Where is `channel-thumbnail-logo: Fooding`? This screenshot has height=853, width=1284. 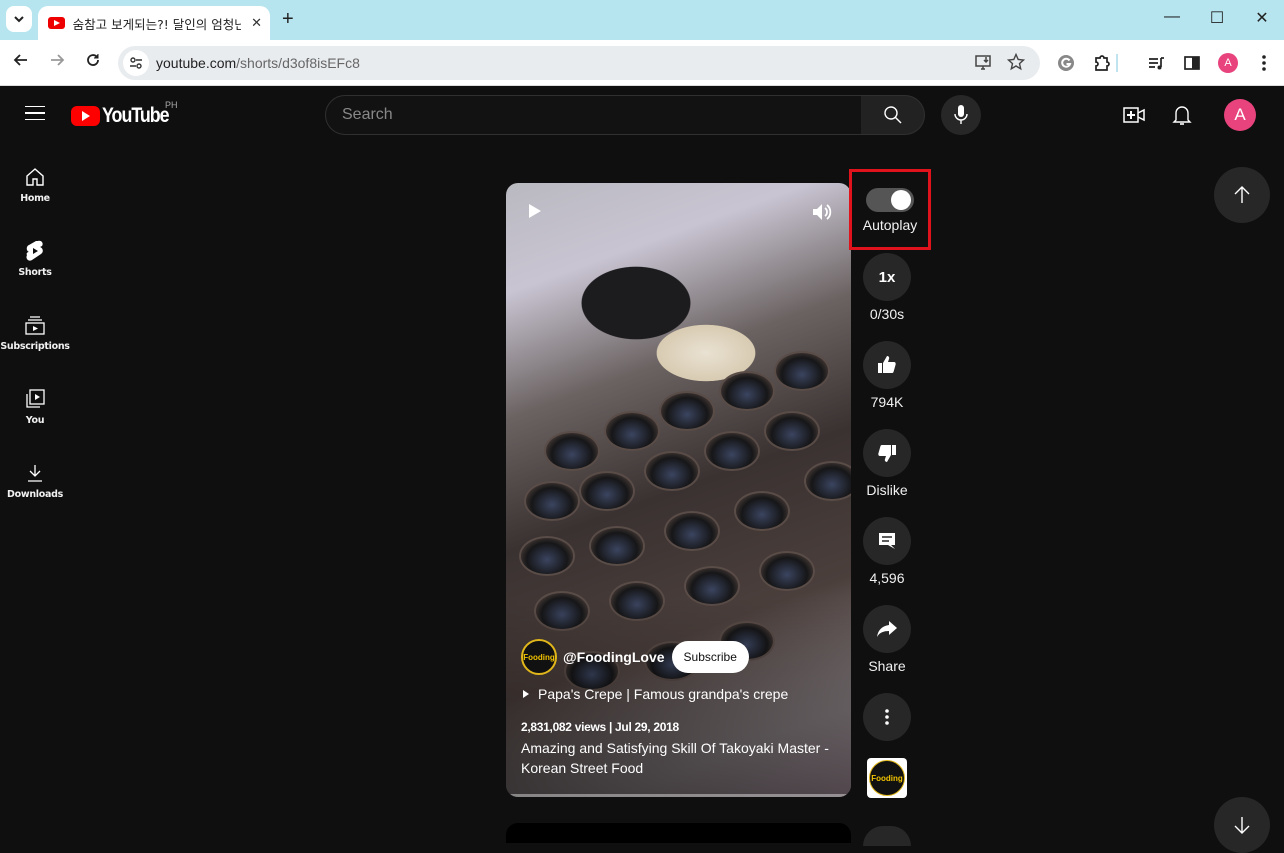 channel-thumbnail-logo: Fooding is located at coordinates (887, 778).